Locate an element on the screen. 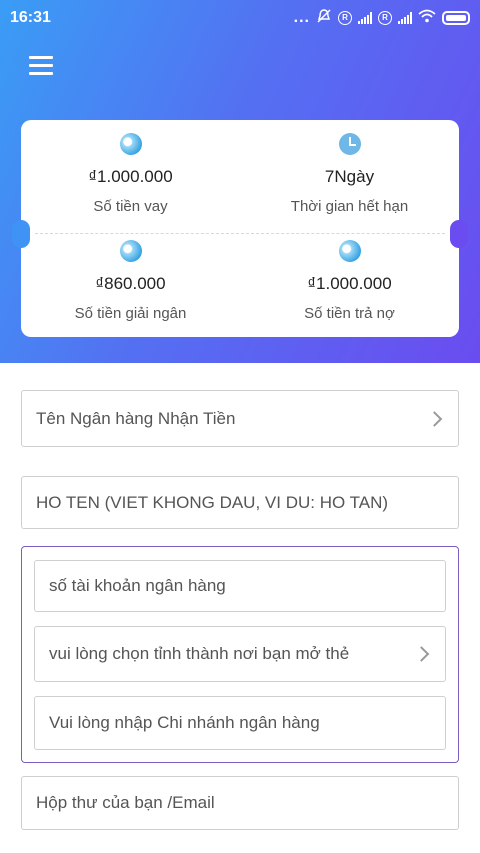 The height and width of the screenshot is (853, 480). term-cell: 7Ngày Thời gian hết hạn is located at coordinates (349, 174).